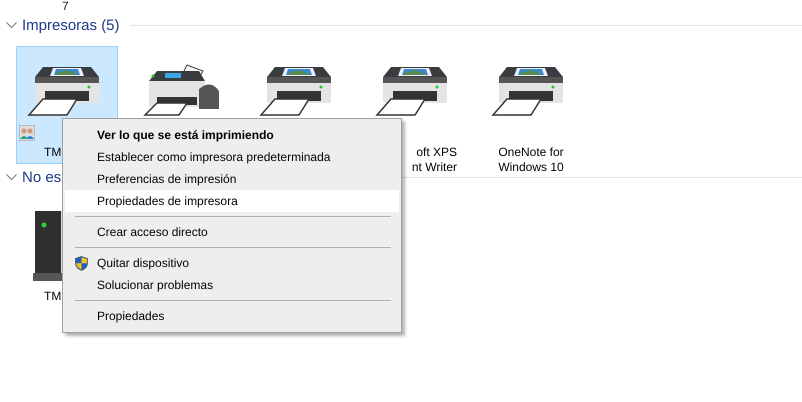 This screenshot has height=402, width=802. Describe the element at coordinates (66, 6) in the screenshot. I see `item-label: 7` at that location.